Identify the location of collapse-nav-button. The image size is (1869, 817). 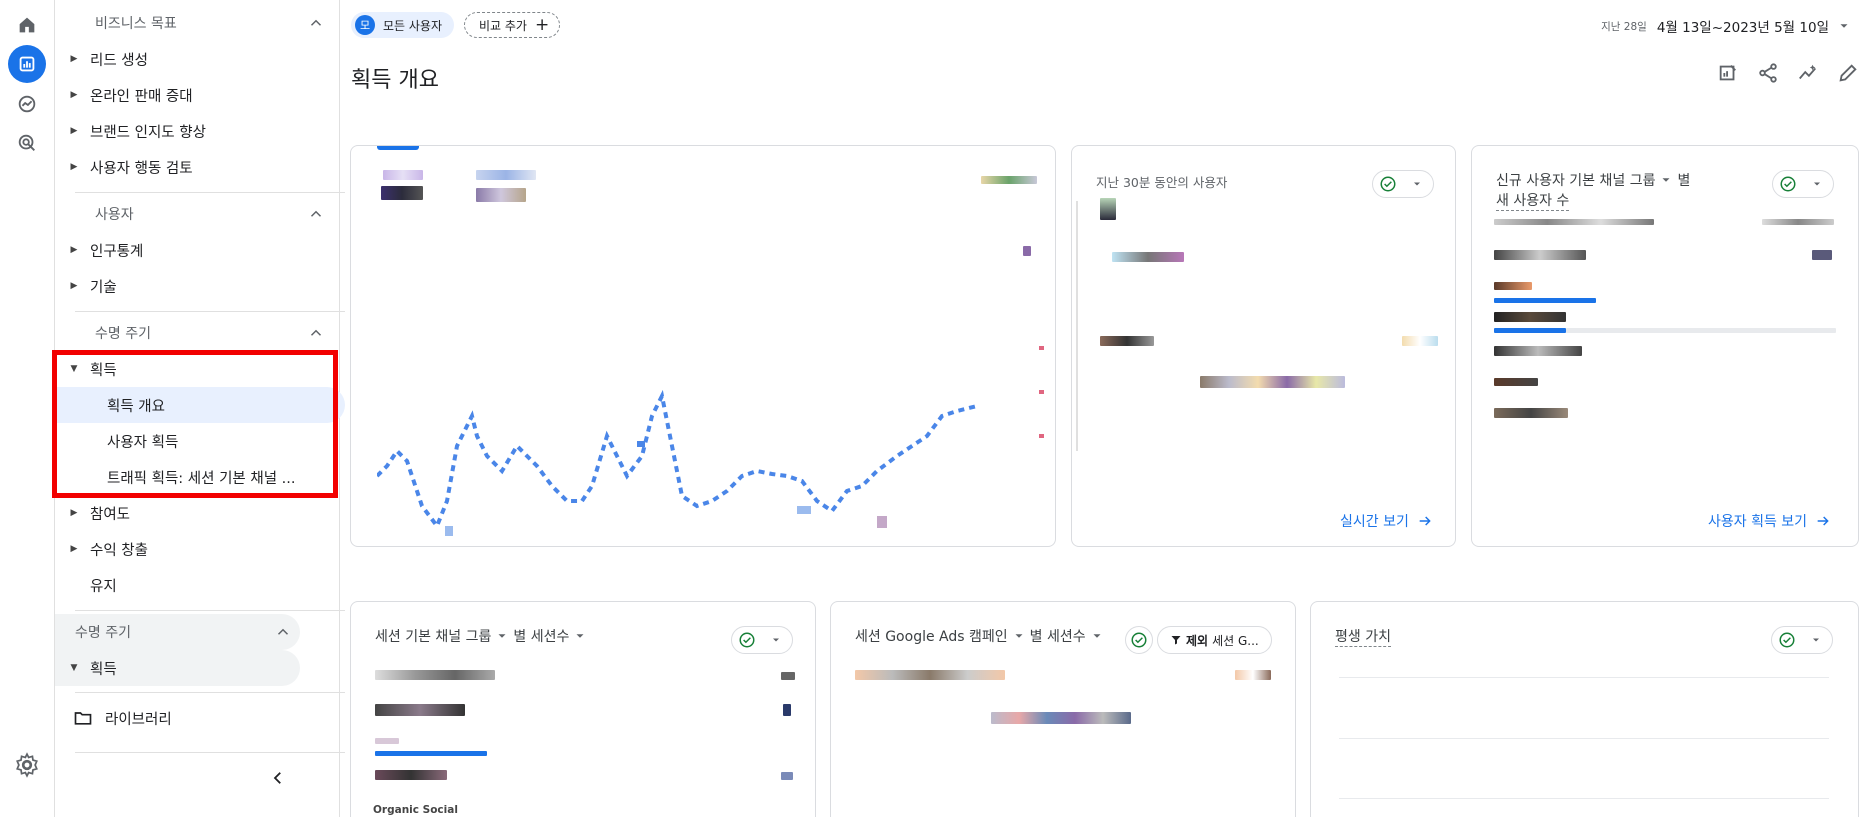
(278, 778).